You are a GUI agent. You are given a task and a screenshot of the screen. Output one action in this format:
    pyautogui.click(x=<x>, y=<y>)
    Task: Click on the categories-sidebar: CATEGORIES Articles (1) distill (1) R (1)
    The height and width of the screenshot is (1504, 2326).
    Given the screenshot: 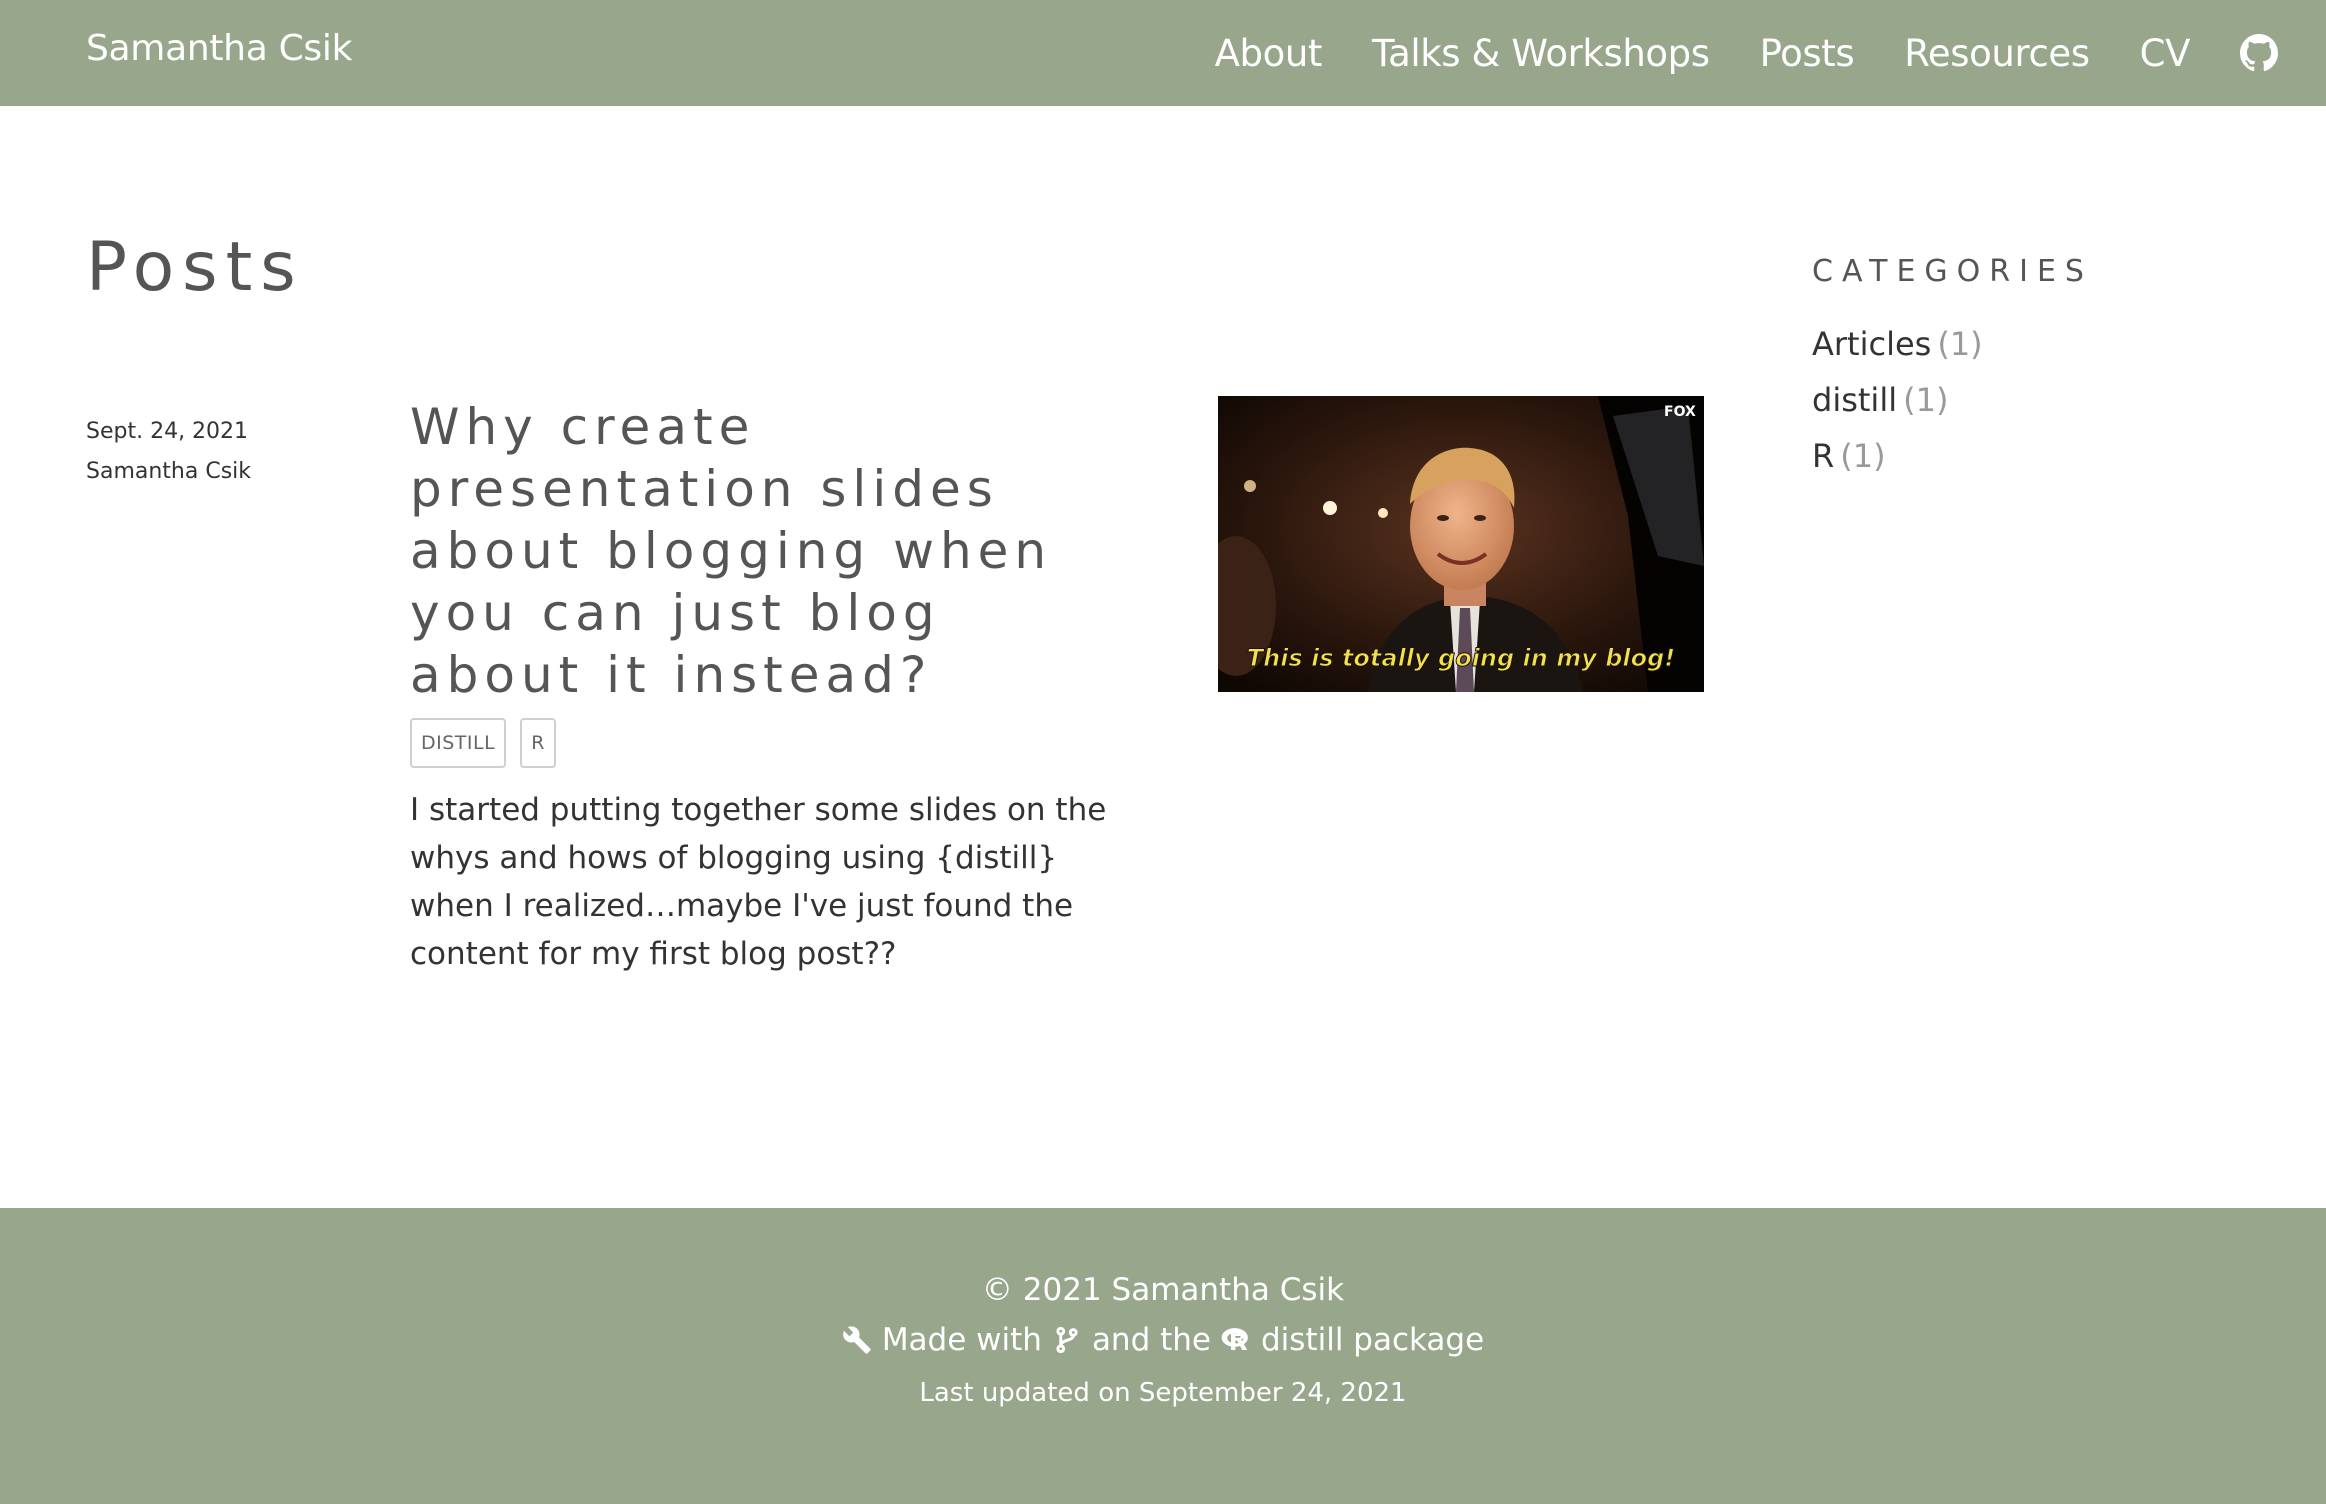 What is the action you would take?
    pyautogui.click(x=2042, y=368)
    